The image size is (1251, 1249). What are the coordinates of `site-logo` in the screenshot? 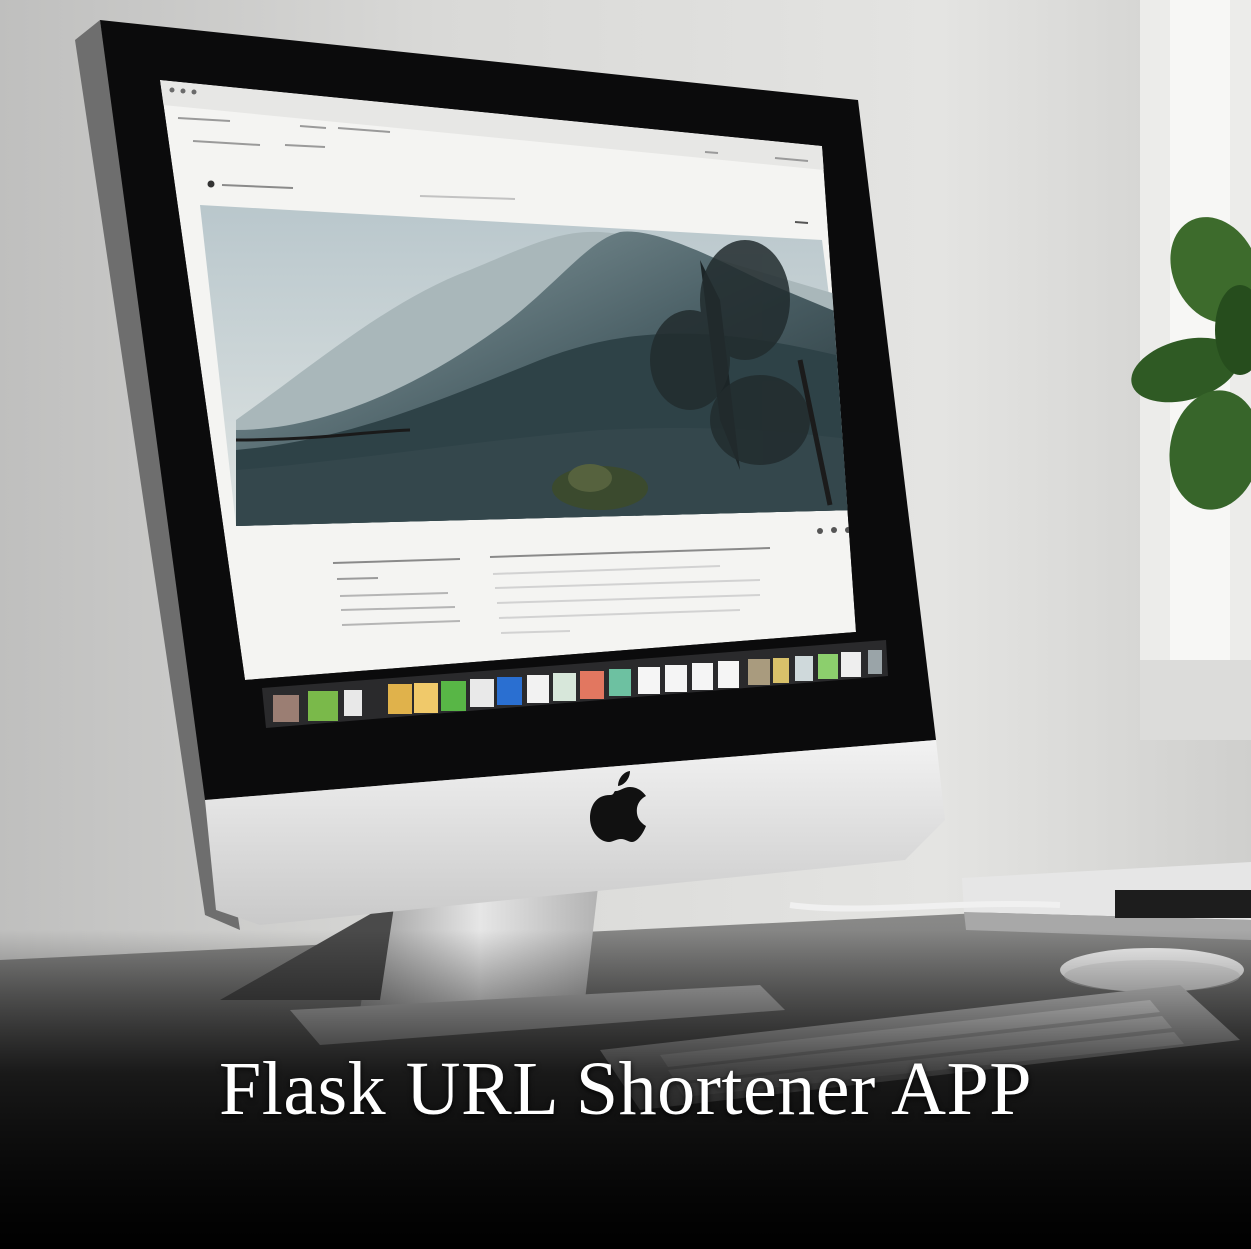 It's located at (211, 184).